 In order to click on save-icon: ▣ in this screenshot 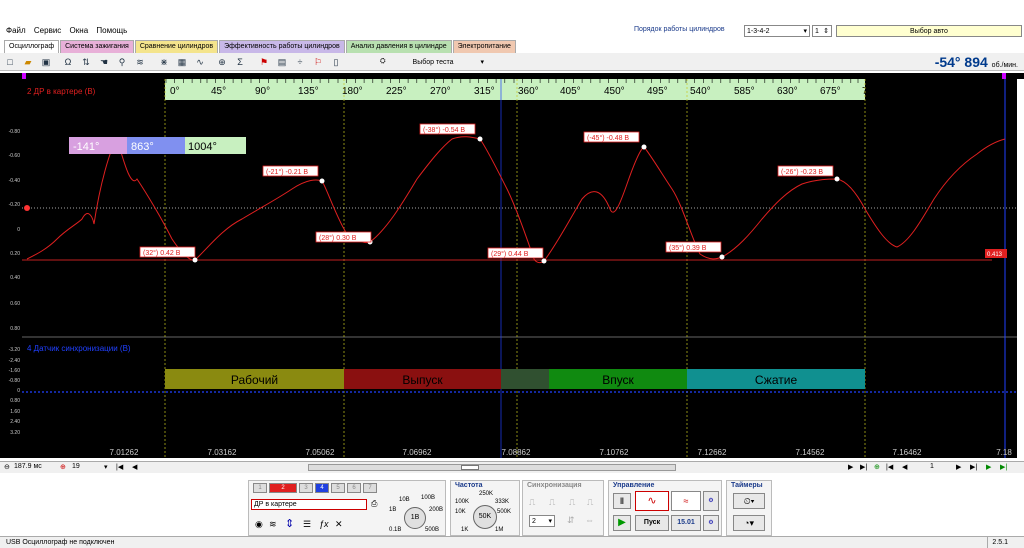, I will do `click(46, 62)`.